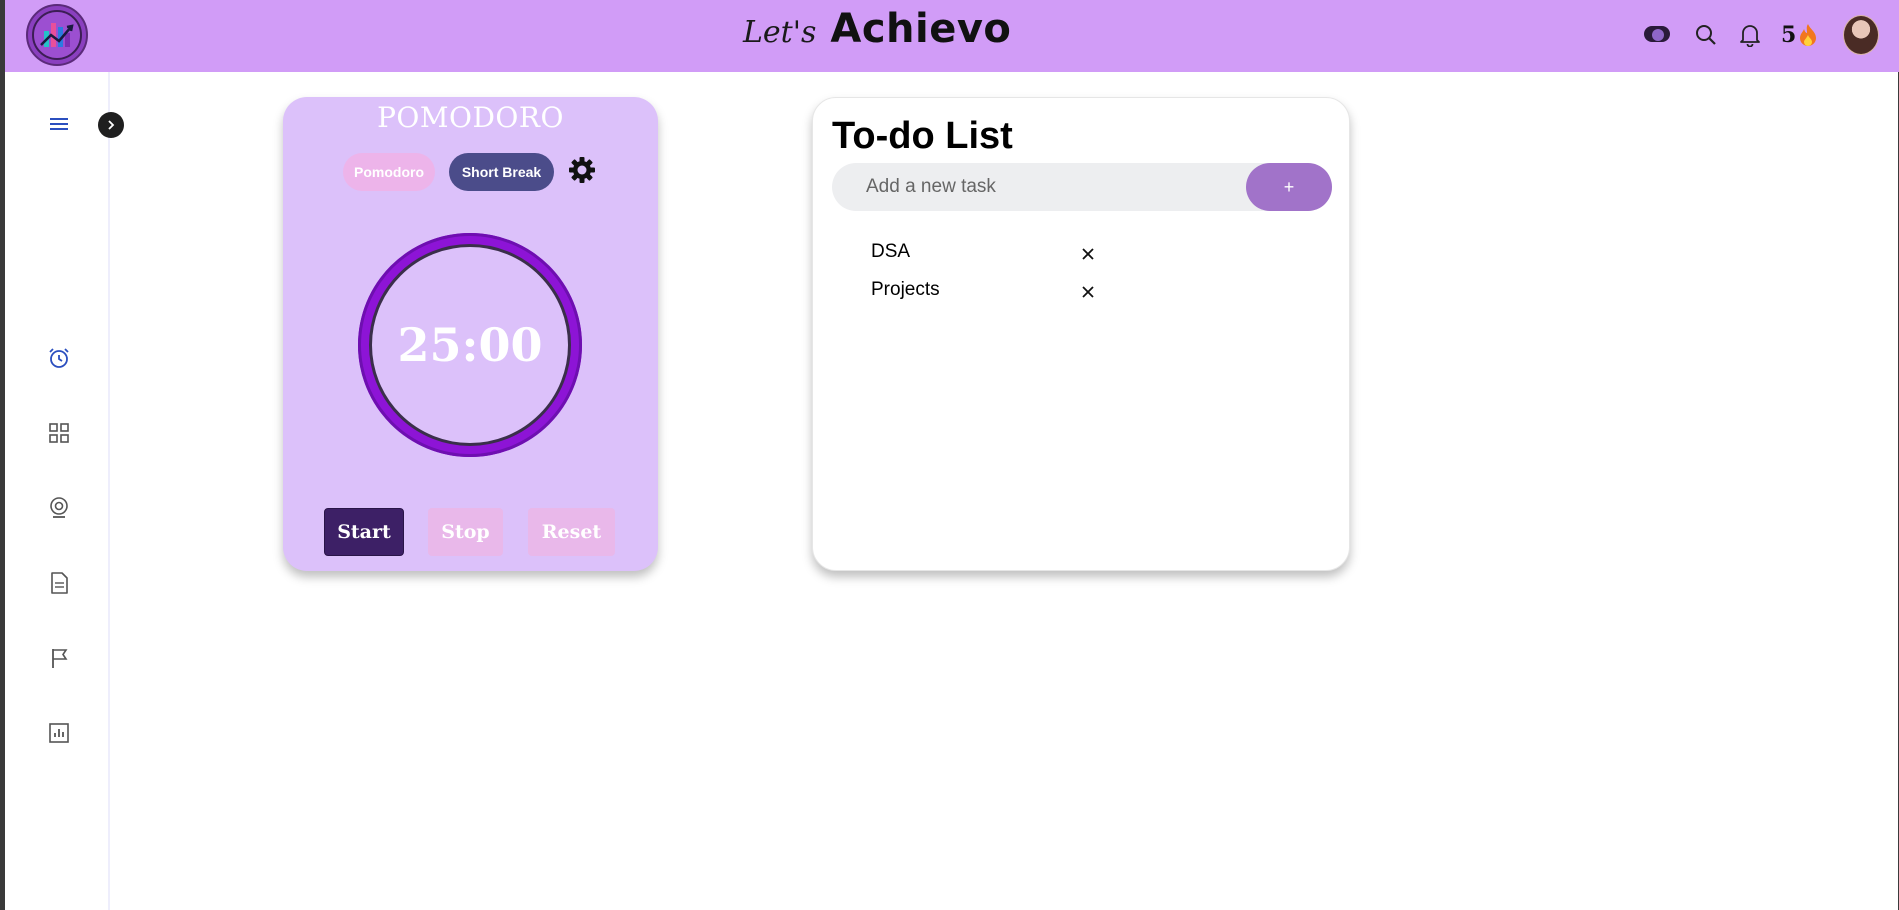 Image resolution: width=1899 pixels, height=910 pixels. Describe the element at coordinates (470, 117) in the screenshot. I see `pomodoro-title: POMODORO` at that location.